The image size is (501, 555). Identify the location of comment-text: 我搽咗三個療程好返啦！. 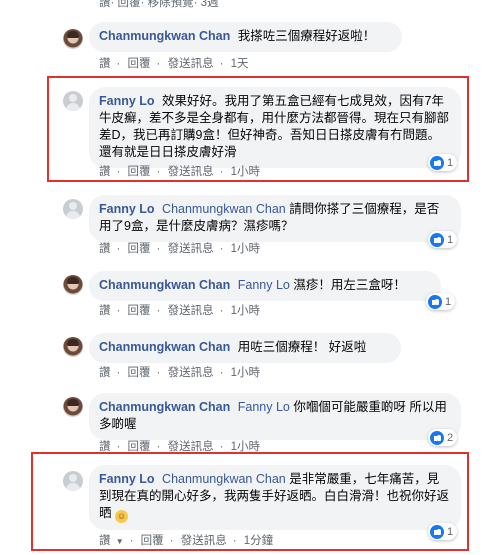
(306, 36).